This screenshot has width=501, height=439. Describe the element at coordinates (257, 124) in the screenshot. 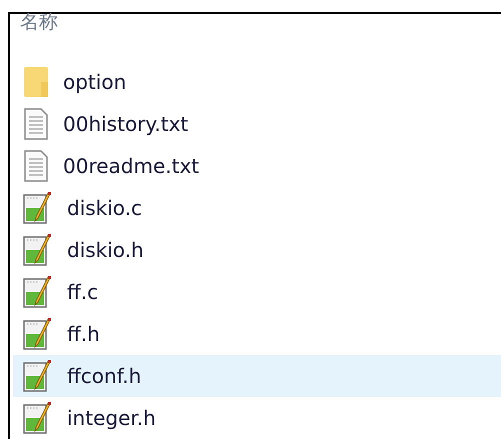

I see `file-row: 00history.txt` at that location.